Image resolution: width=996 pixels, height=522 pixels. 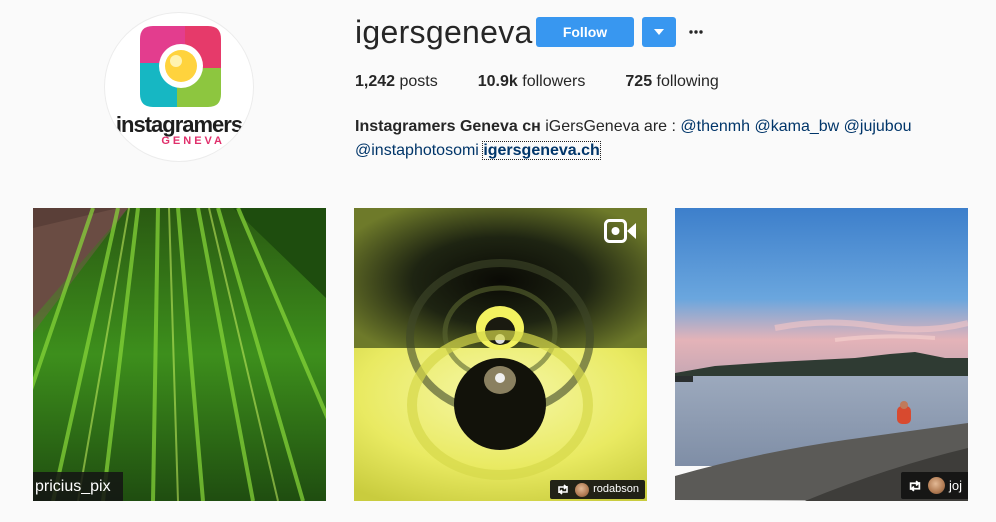 I want to click on bio-mention: @thenmh, so click(x=715, y=126).